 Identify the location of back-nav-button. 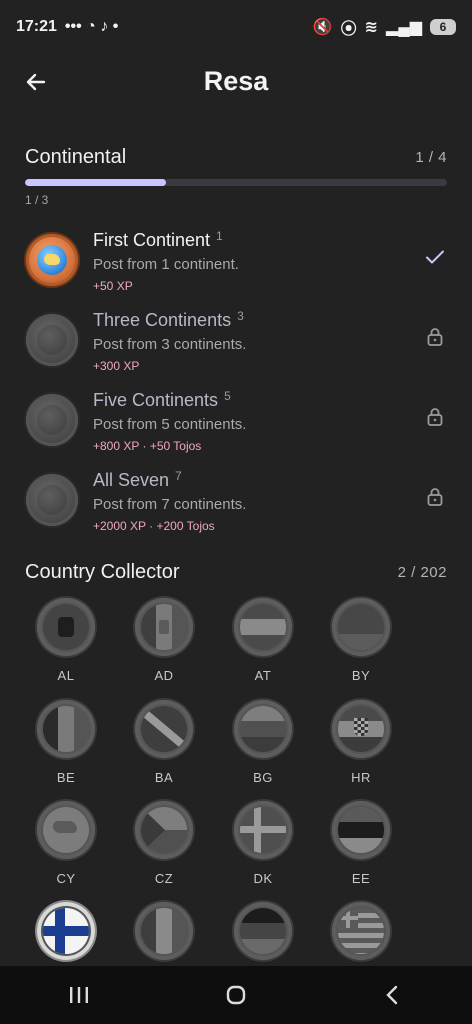
(393, 995).